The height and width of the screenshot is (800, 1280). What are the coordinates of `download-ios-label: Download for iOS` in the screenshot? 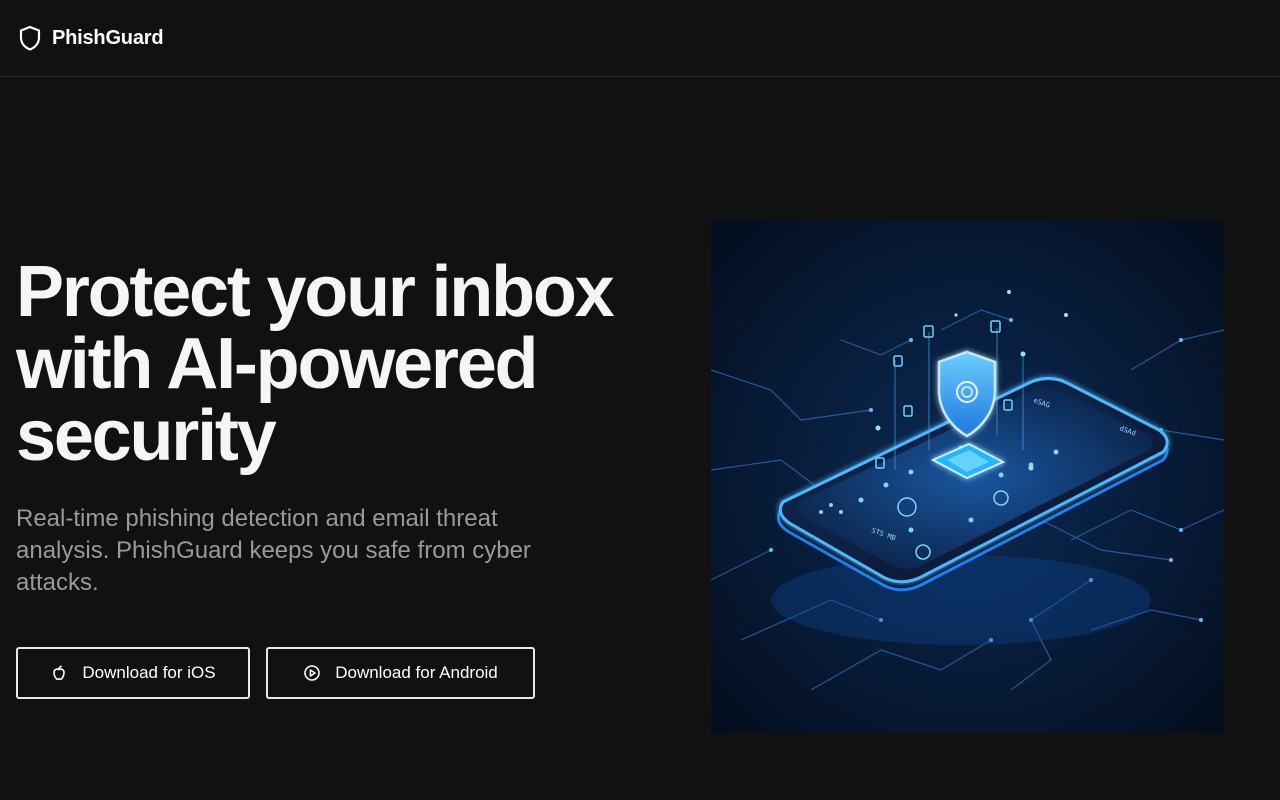 It's located at (149, 672).